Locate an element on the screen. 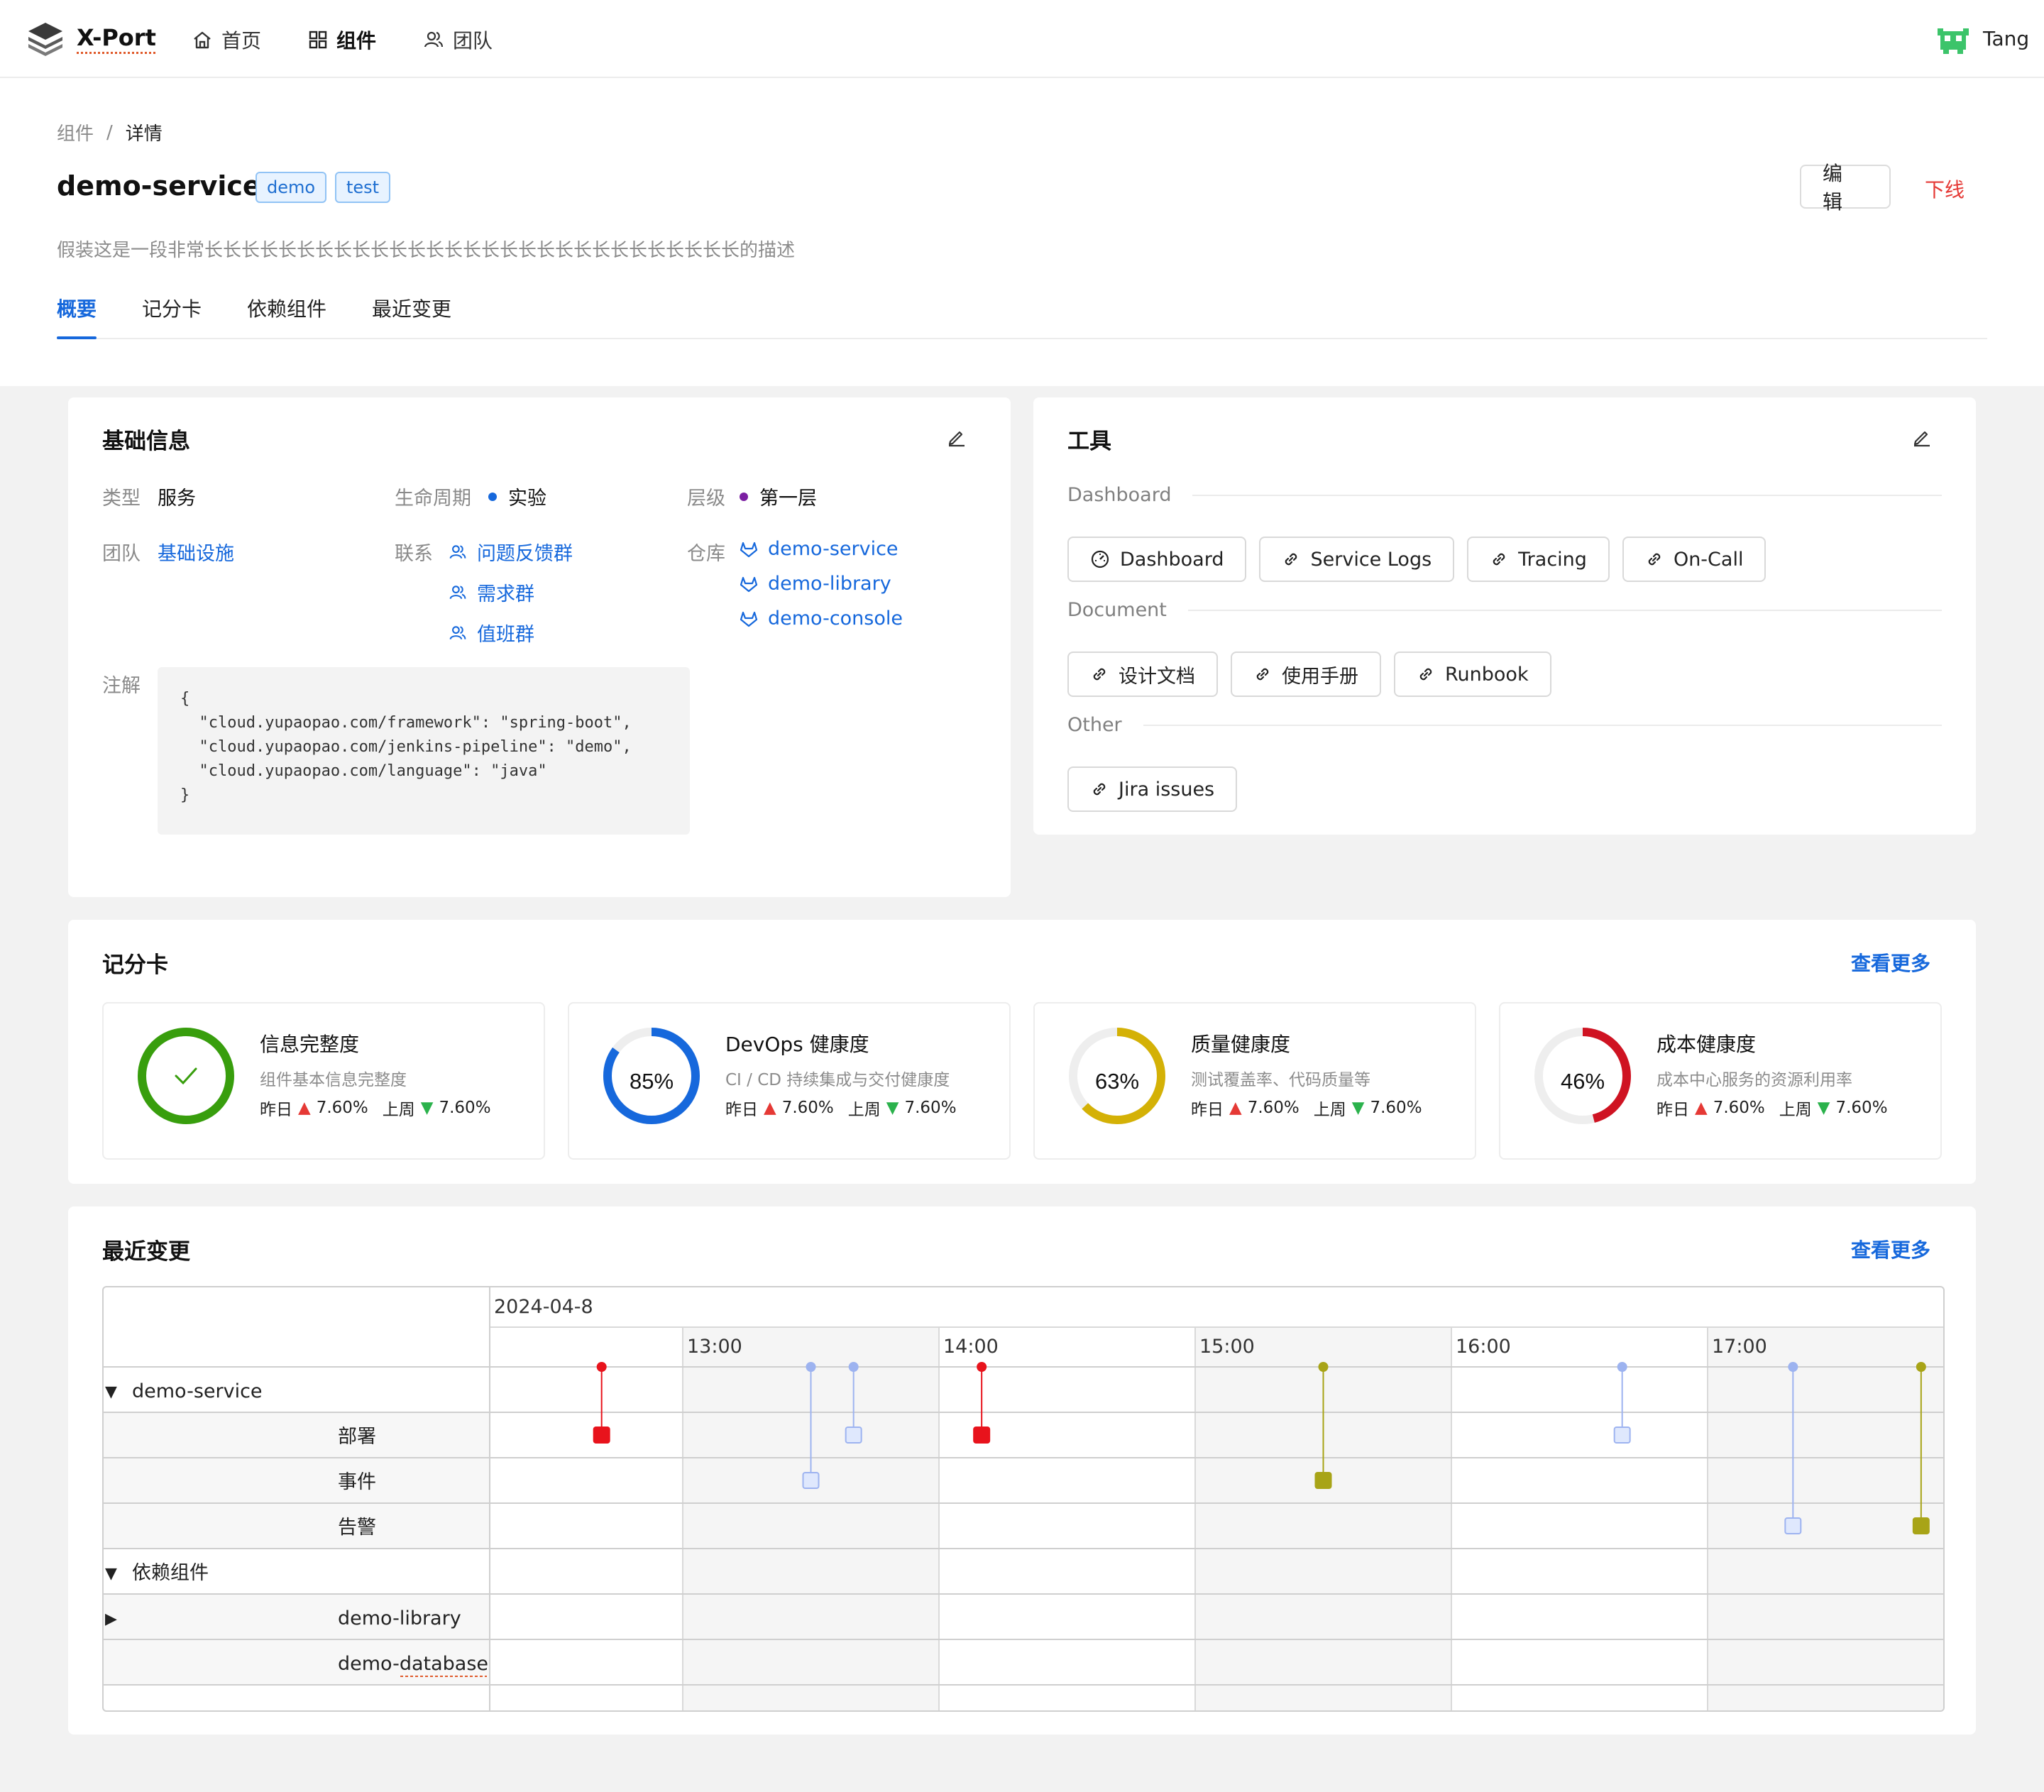 The image size is (2044, 1792). repo-item: demo-library is located at coordinates (821, 584).